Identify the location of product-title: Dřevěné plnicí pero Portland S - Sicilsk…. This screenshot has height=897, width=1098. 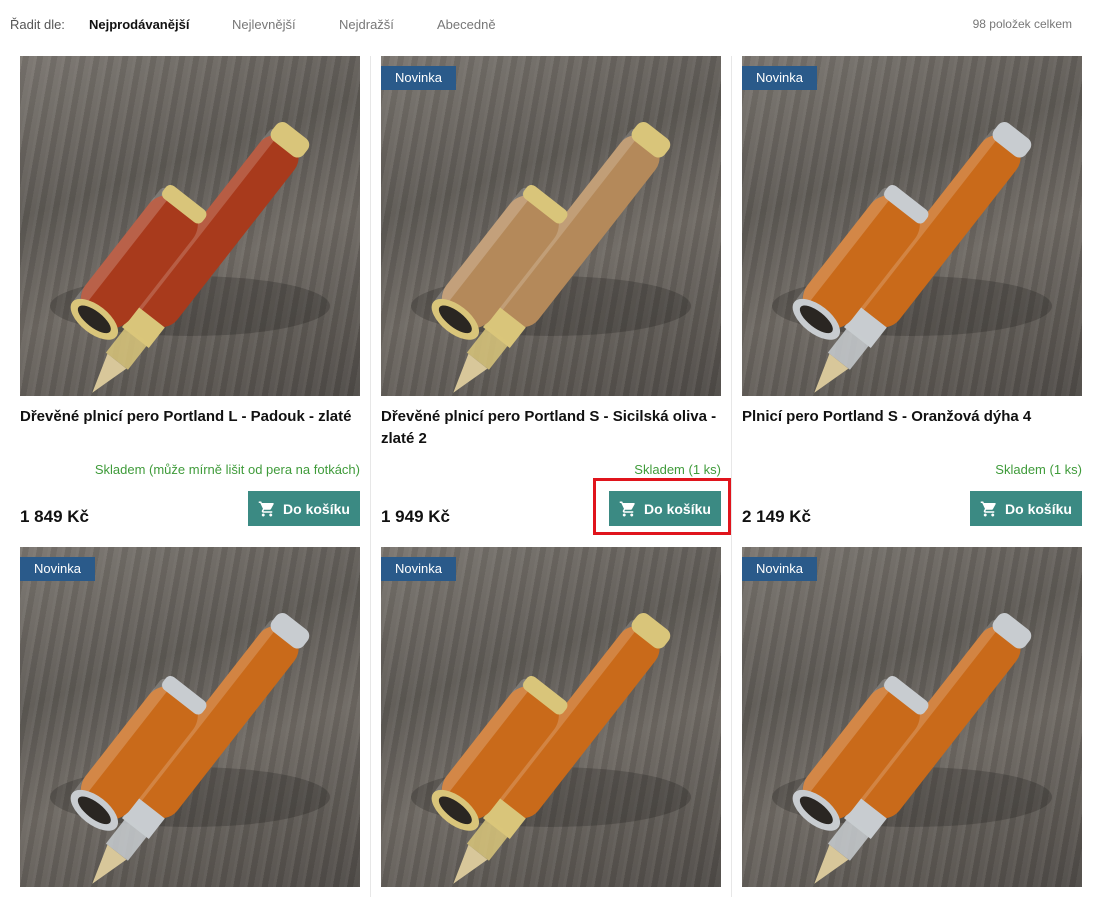
(553, 428).